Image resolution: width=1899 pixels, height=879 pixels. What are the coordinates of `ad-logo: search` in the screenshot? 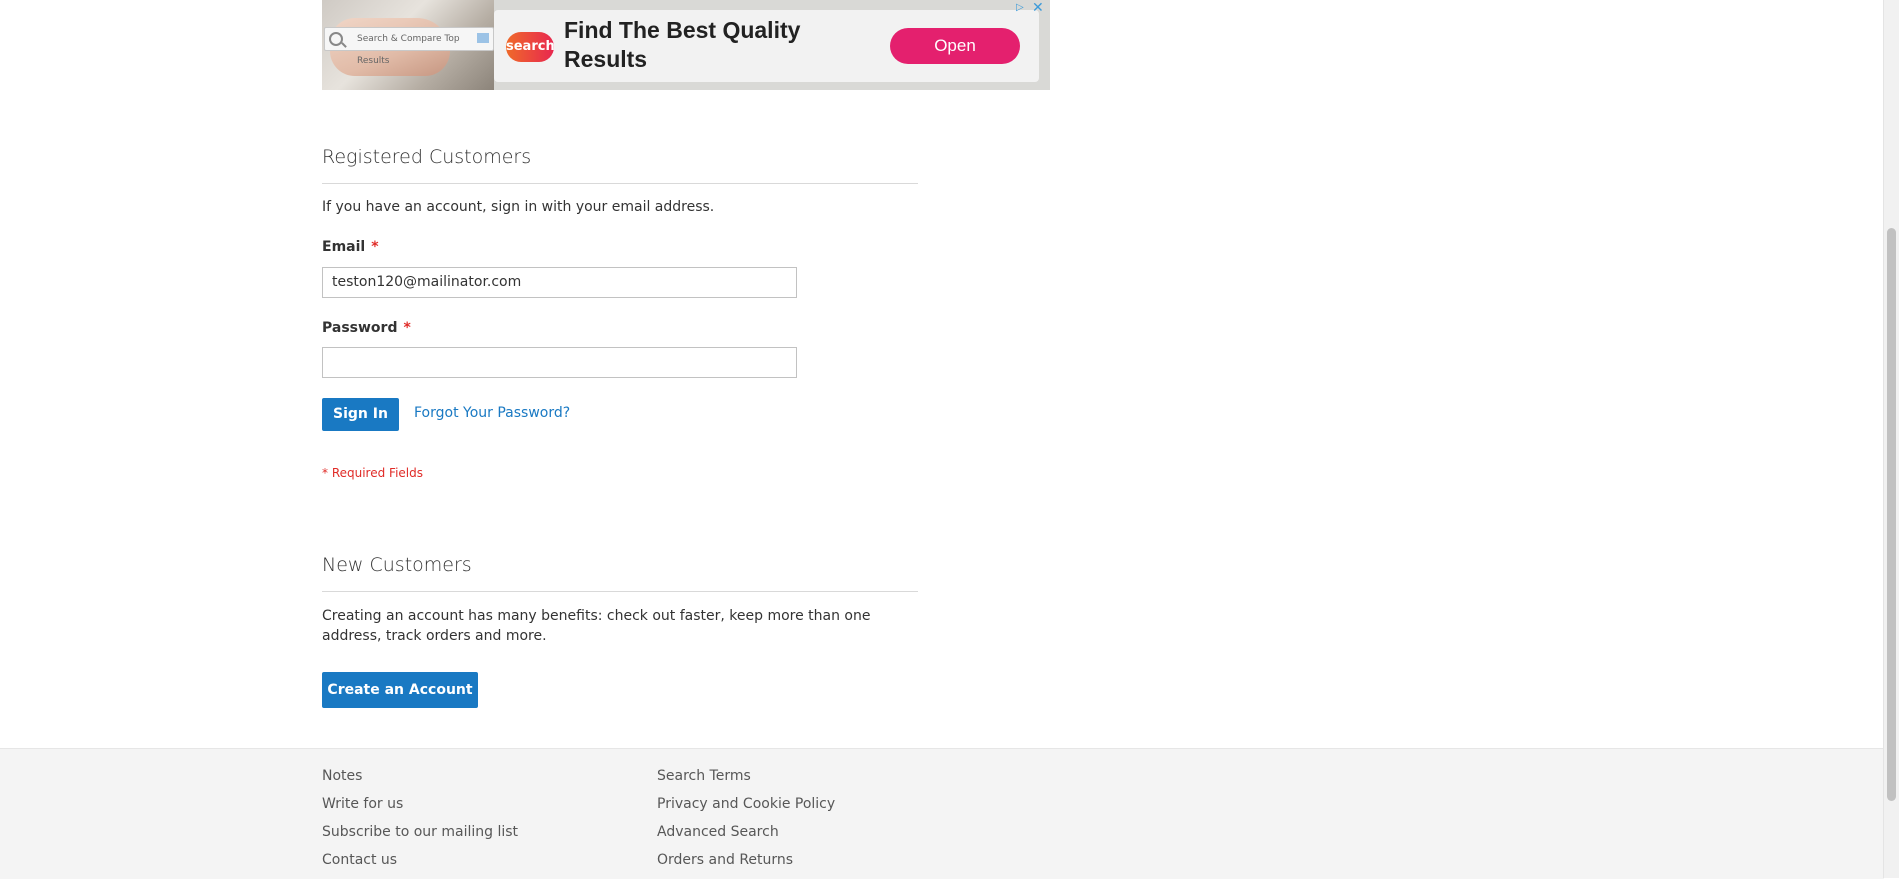 It's located at (530, 47).